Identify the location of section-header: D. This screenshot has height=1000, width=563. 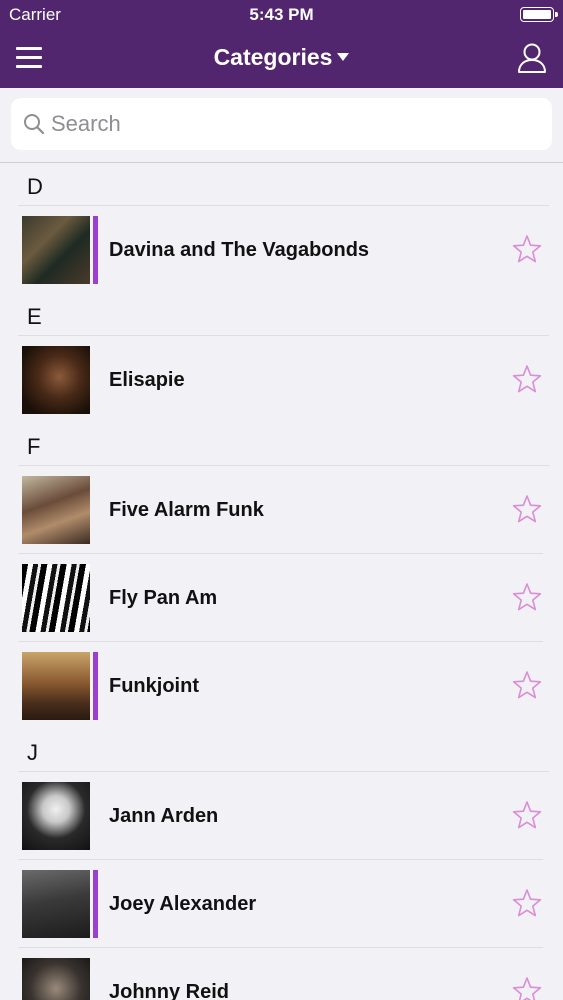
(281, 185).